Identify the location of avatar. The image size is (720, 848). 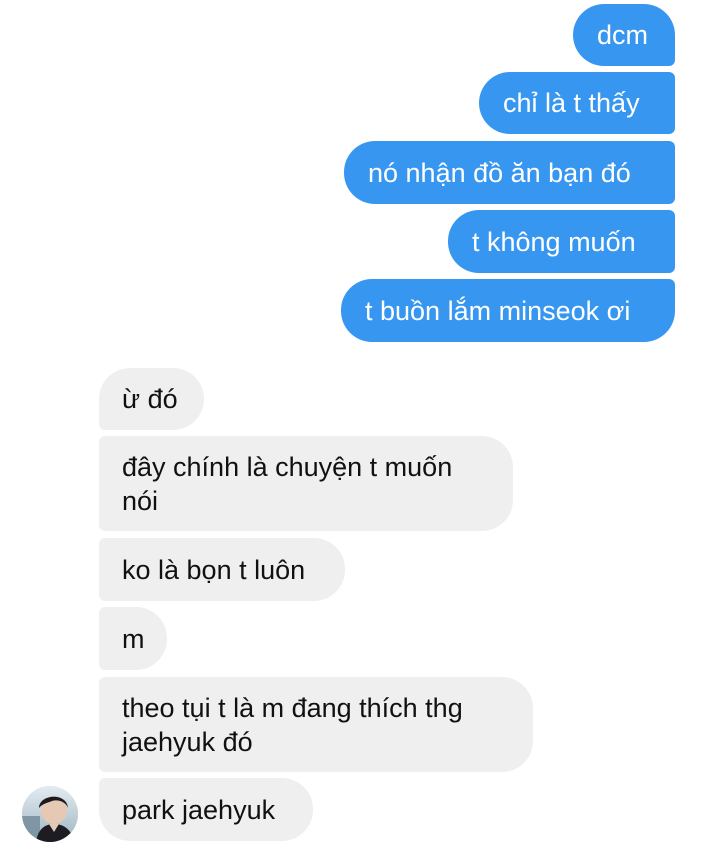
(50, 814).